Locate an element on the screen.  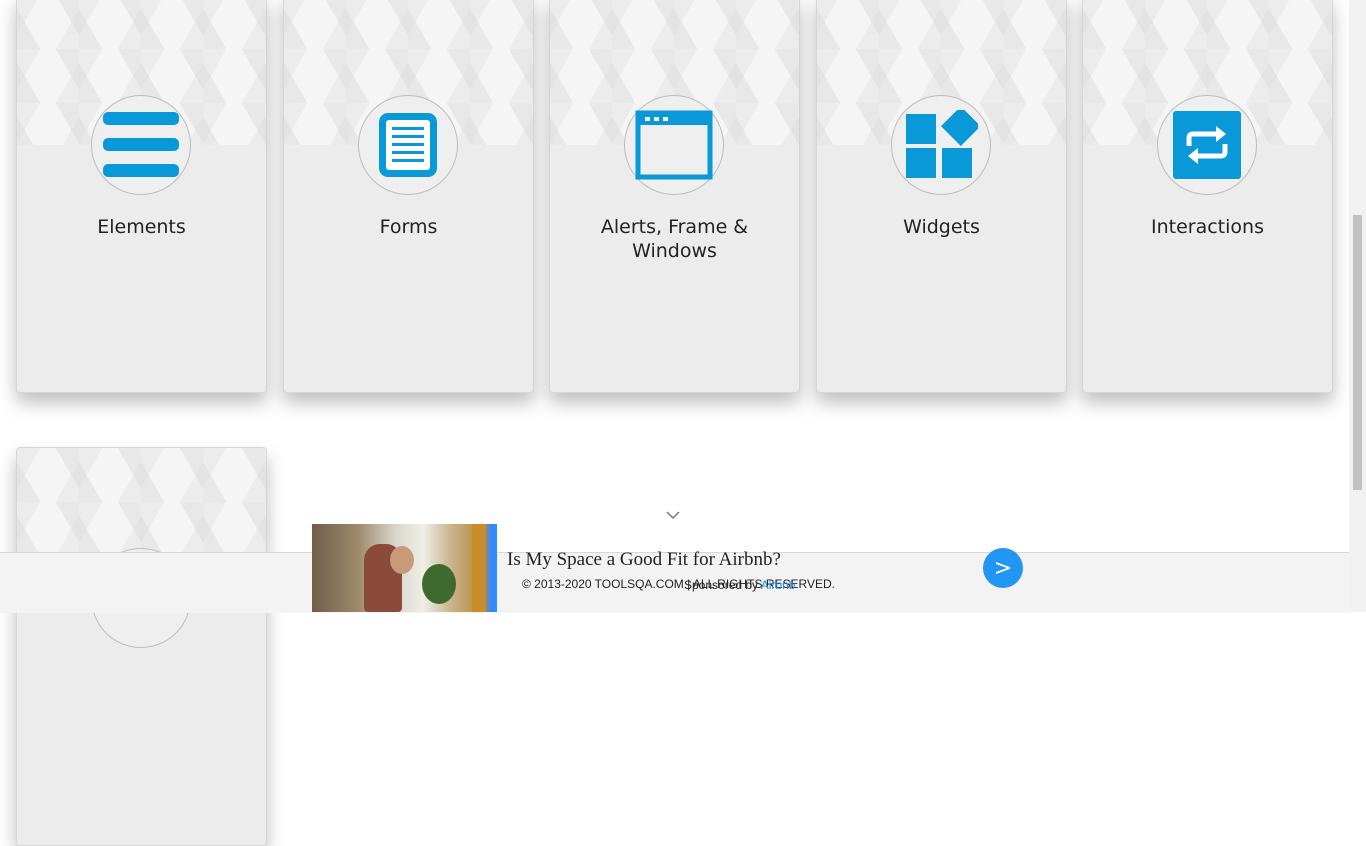
ad-image is located at coordinates (404, 568).